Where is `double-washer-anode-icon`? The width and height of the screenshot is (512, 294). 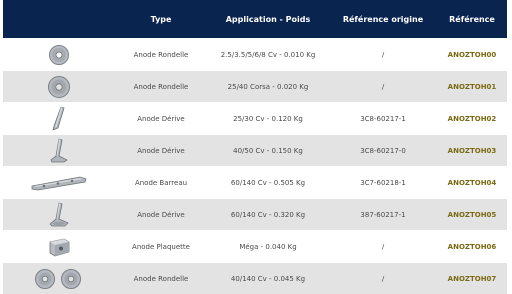 double-washer-anode-icon is located at coordinates (59, 279).